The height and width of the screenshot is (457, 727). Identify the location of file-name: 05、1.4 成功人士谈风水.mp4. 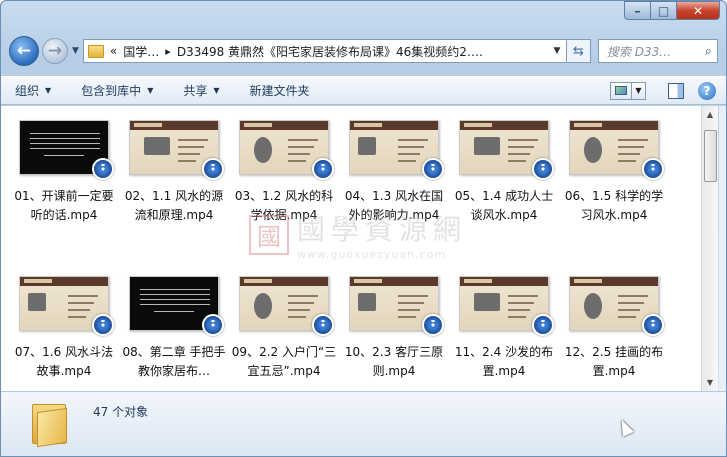
(504, 205).